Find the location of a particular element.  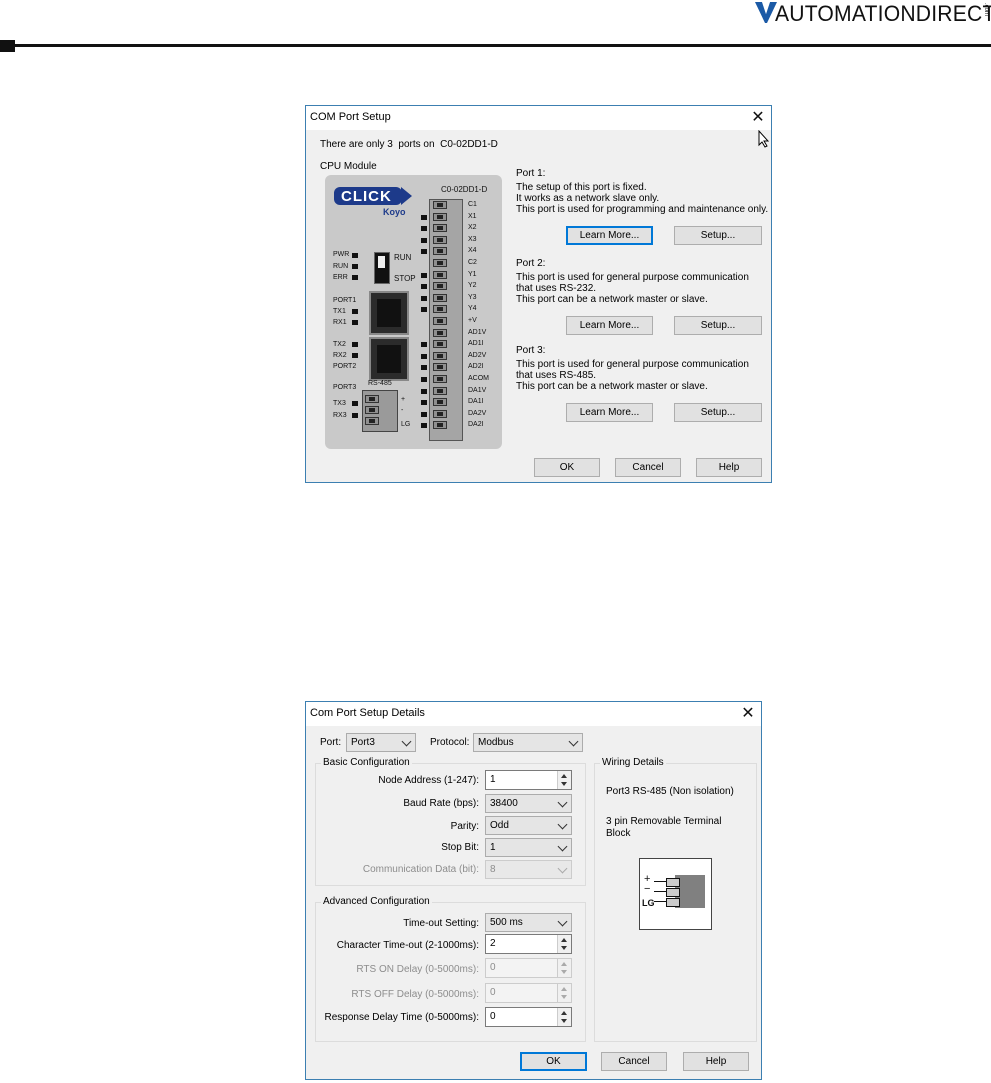

wire-minus-label: − is located at coordinates (647, 889).